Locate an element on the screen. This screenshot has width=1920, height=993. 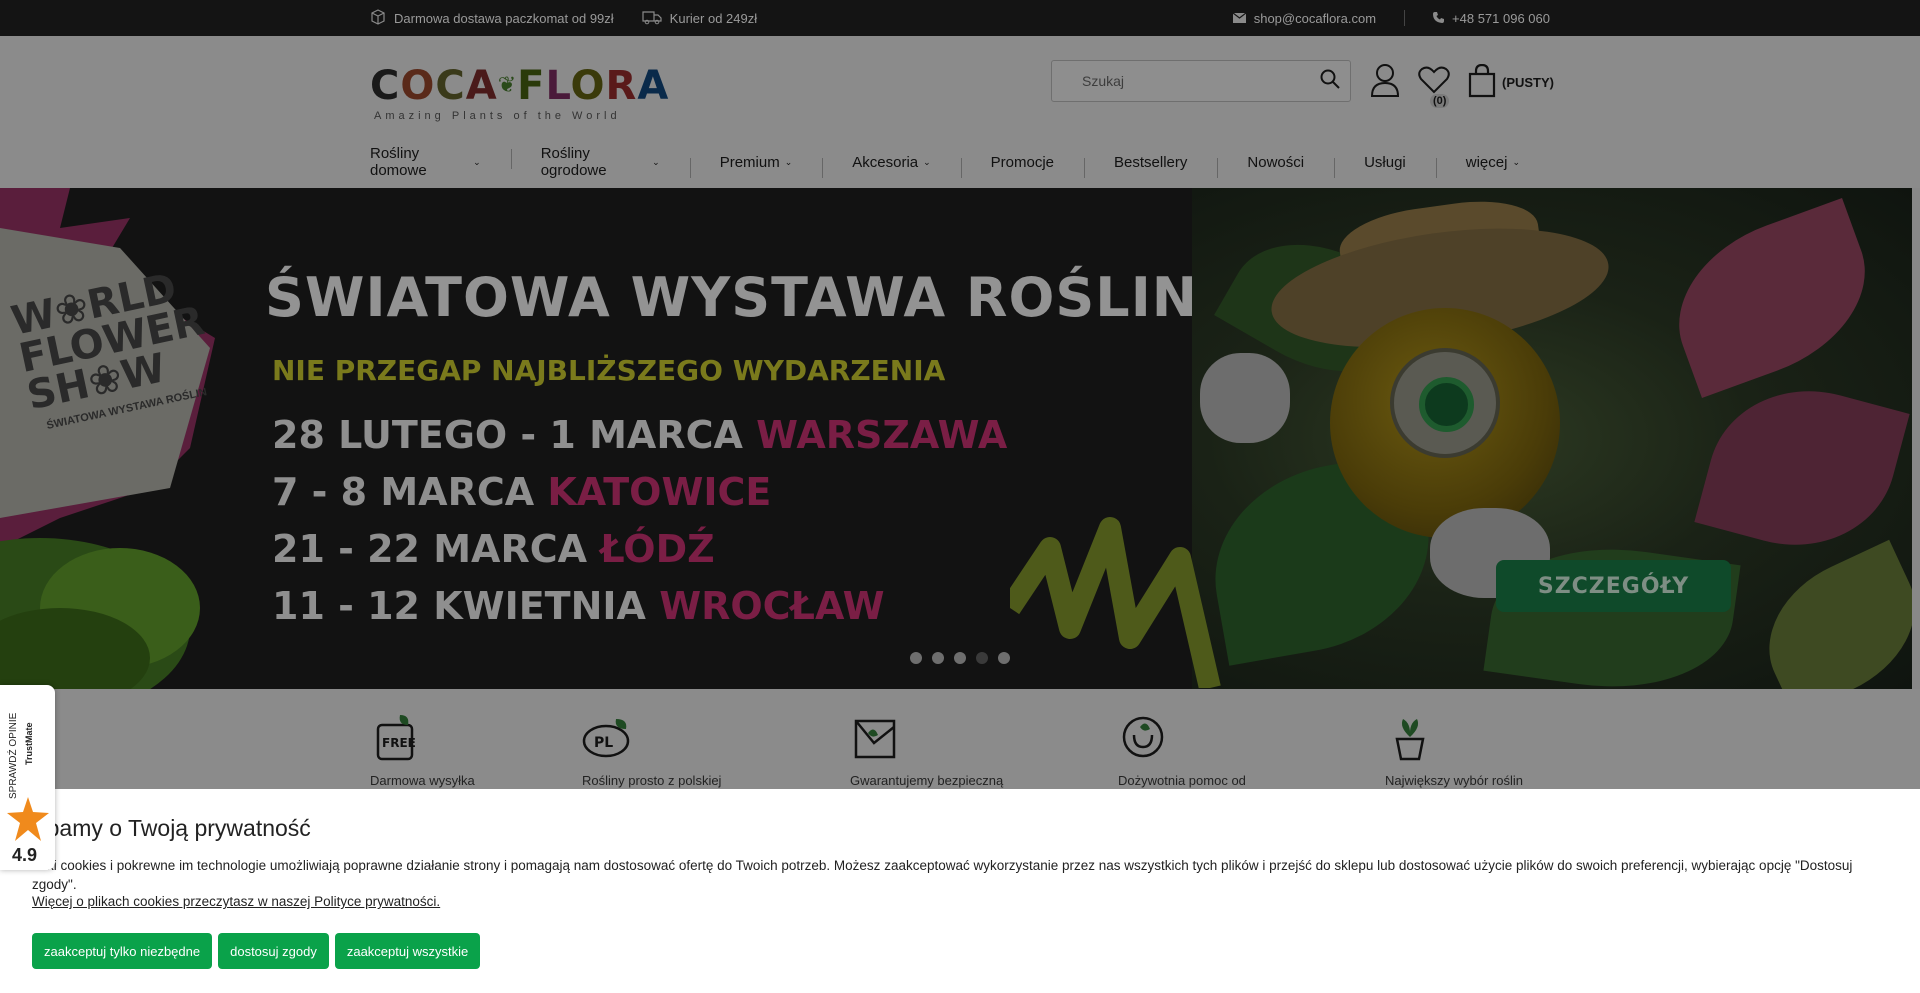
feature-item: PL Rośliny prosto z polskiej is located at coordinates (651, 750).